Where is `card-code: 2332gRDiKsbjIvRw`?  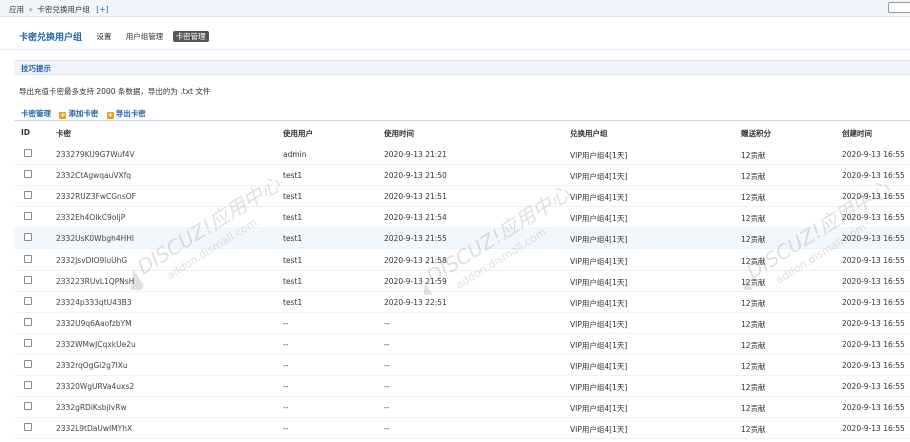
card-code: 2332gRDiKsbjIvRw is located at coordinates (91, 408).